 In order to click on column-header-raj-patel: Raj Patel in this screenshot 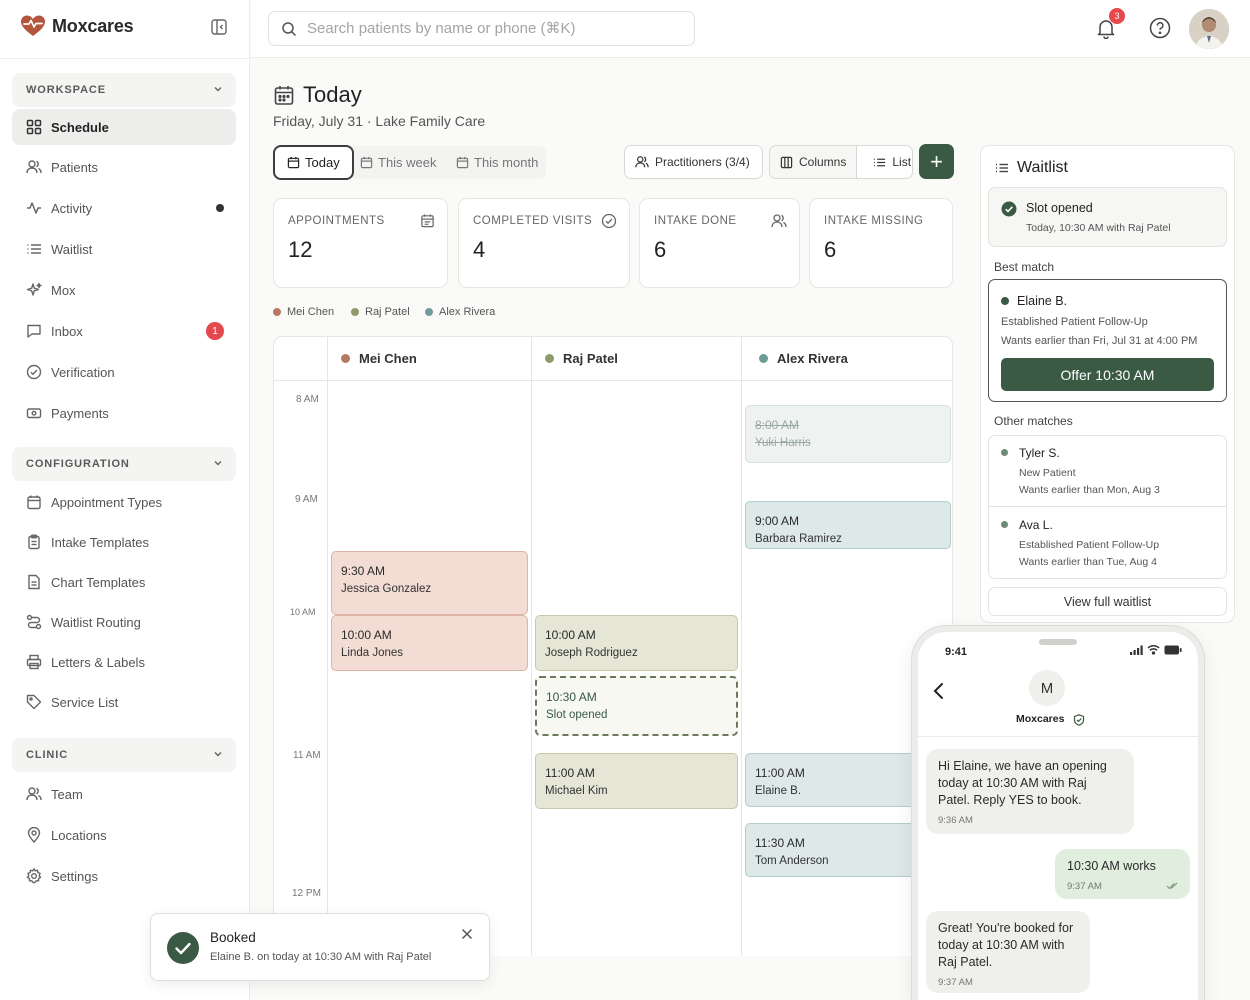, I will do `click(636, 359)`.